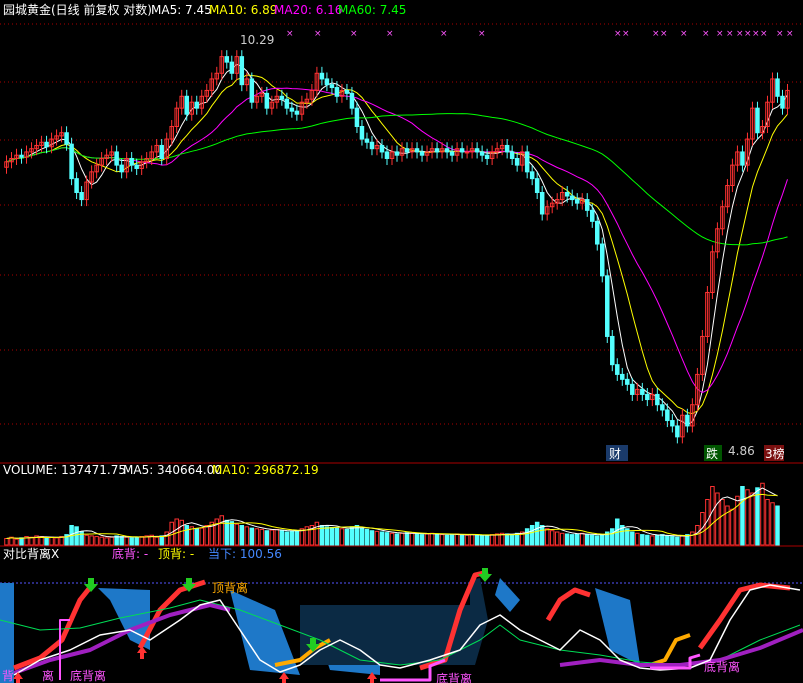 The width and height of the screenshot is (803, 683). Describe the element at coordinates (392, 514) in the screenshot. I see `volume-bars` at that location.